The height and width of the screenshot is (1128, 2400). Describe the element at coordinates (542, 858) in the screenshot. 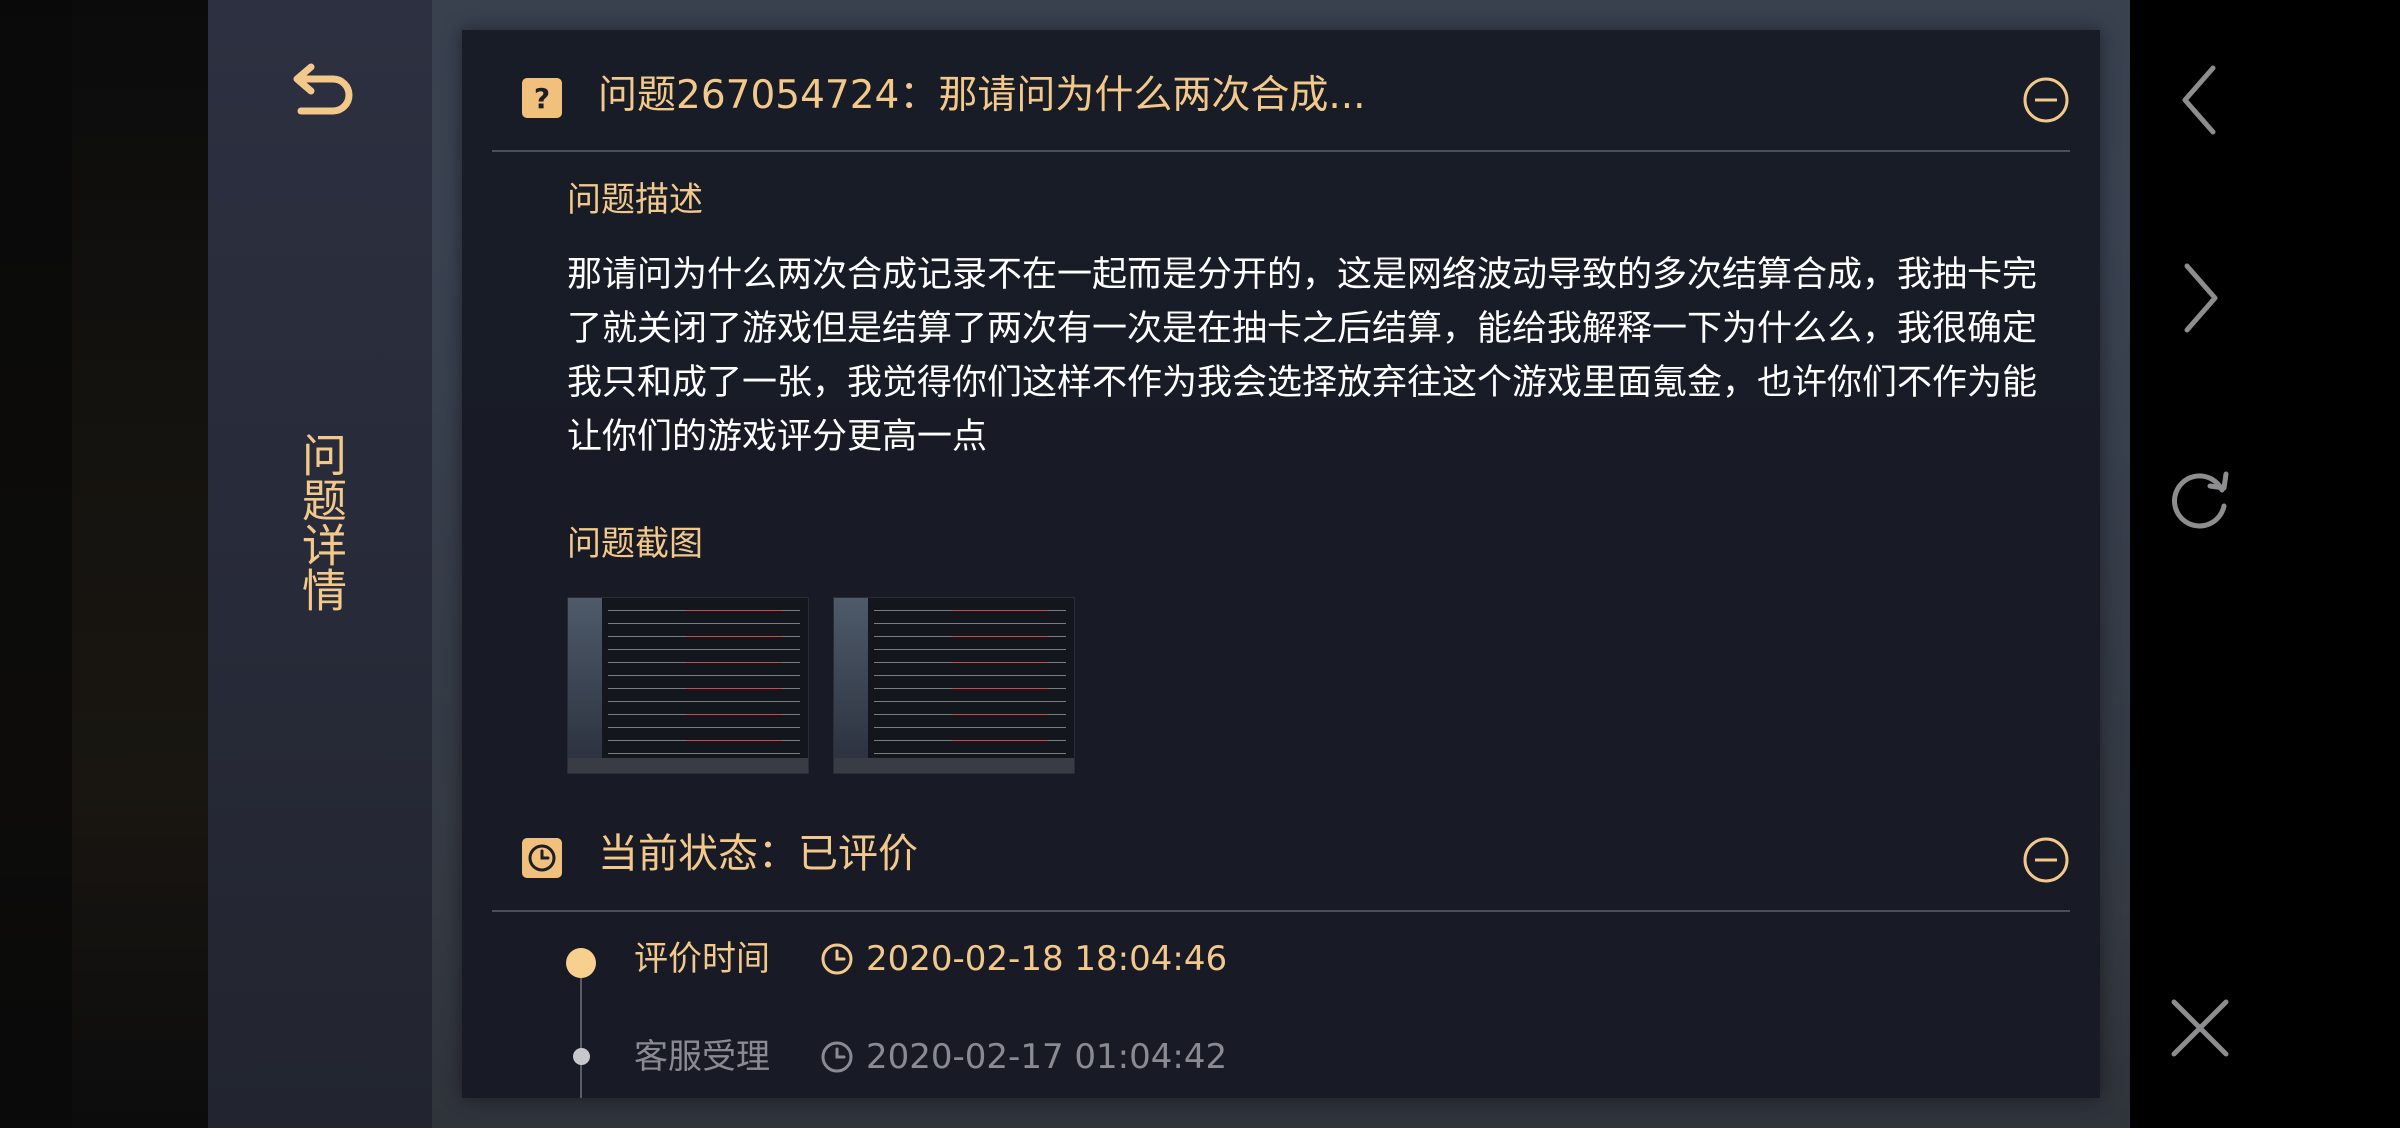

I see `clock-icon` at that location.